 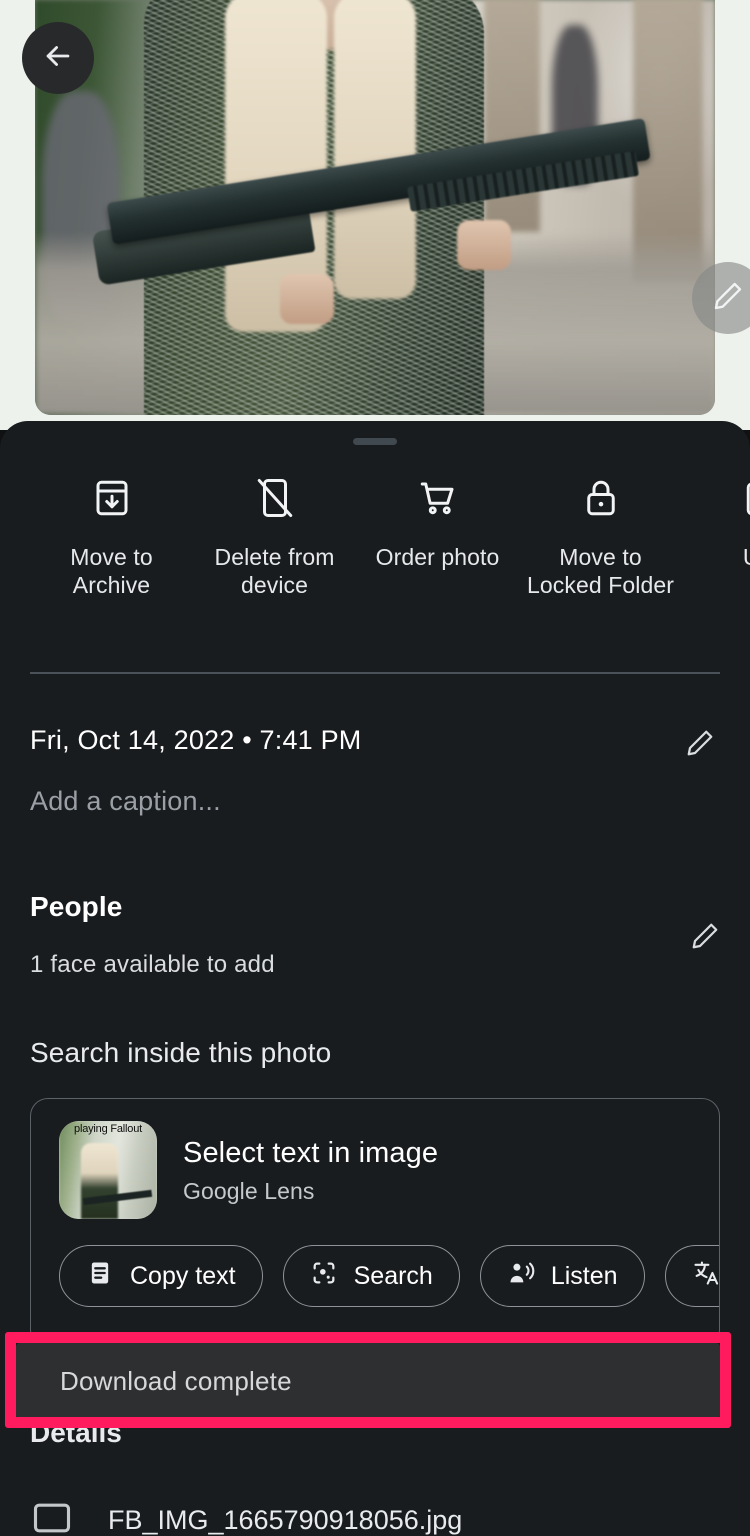 I want to click on lens-card-subheading: Google Lens, so click(x=249, y=1190).